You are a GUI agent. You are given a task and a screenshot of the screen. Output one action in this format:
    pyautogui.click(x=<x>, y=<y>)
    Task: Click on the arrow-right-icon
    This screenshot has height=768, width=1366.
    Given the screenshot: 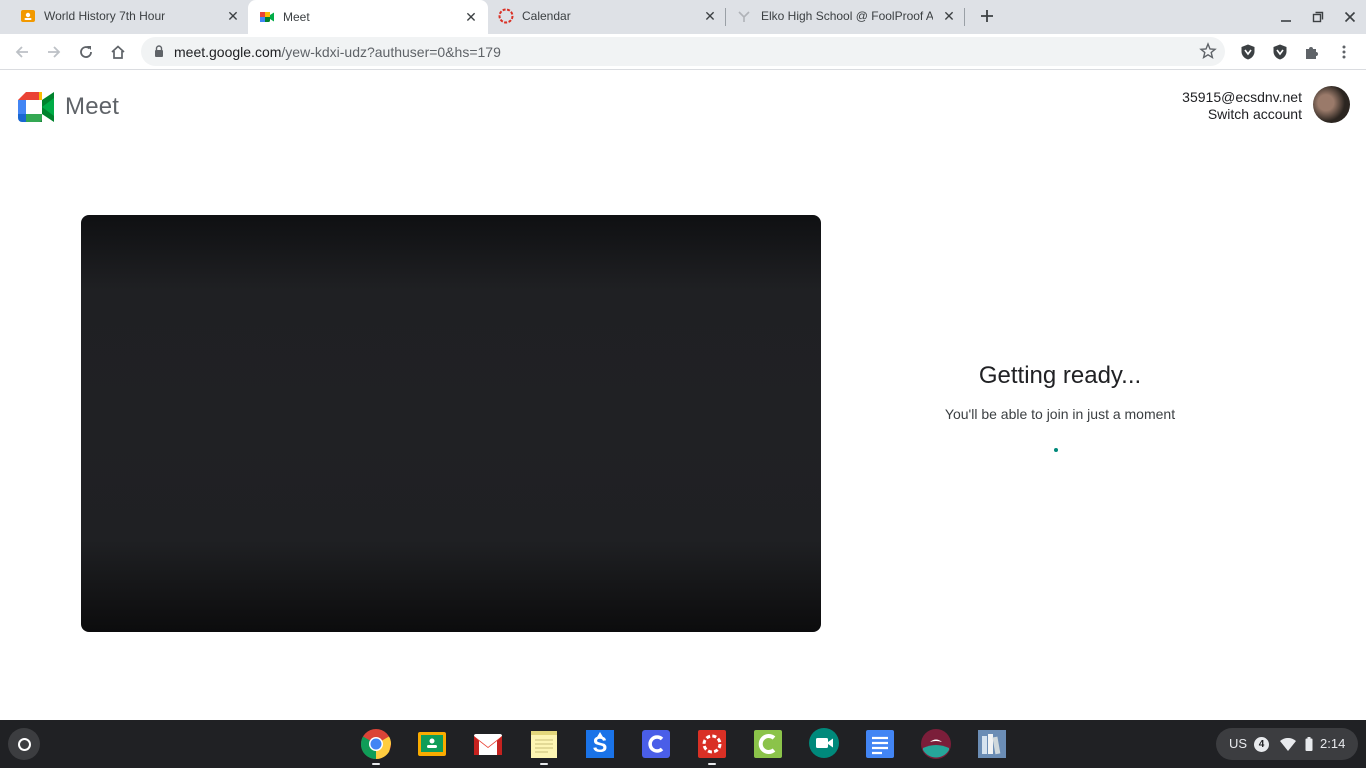 What is the action you would take?
    pyautogui.click(x=54, y=52)
    